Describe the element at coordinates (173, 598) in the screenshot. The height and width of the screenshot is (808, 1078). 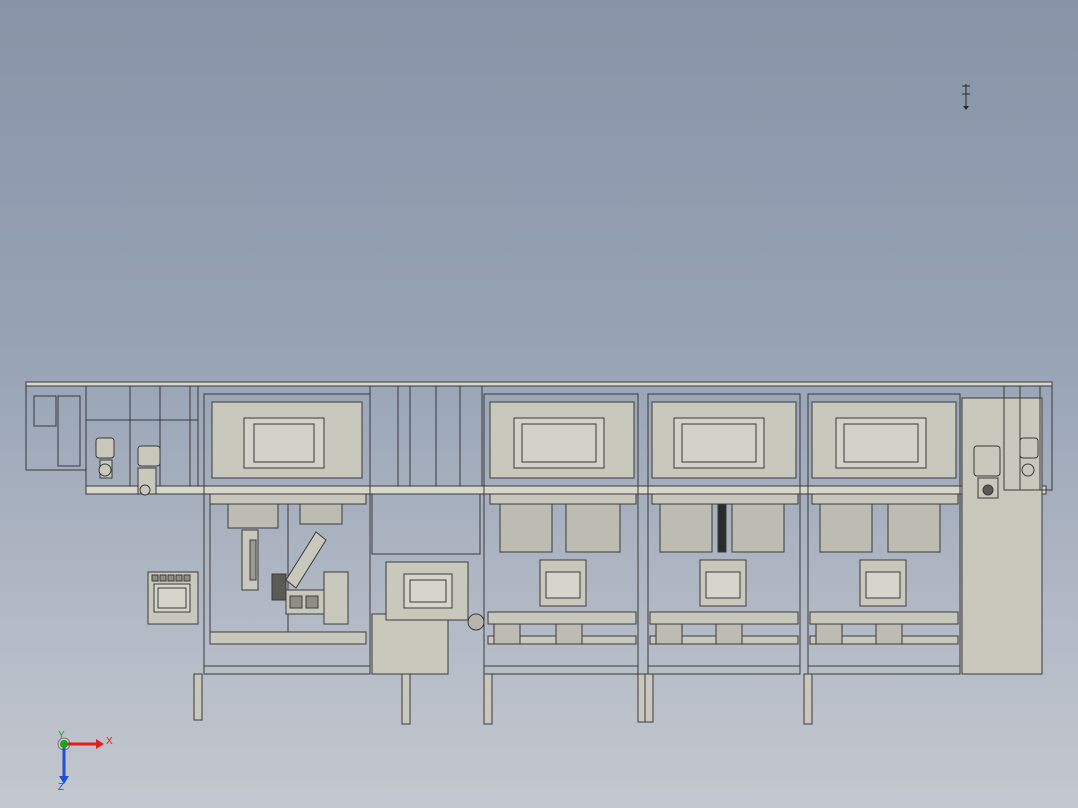
I see `hmi-panel-left` at that location.